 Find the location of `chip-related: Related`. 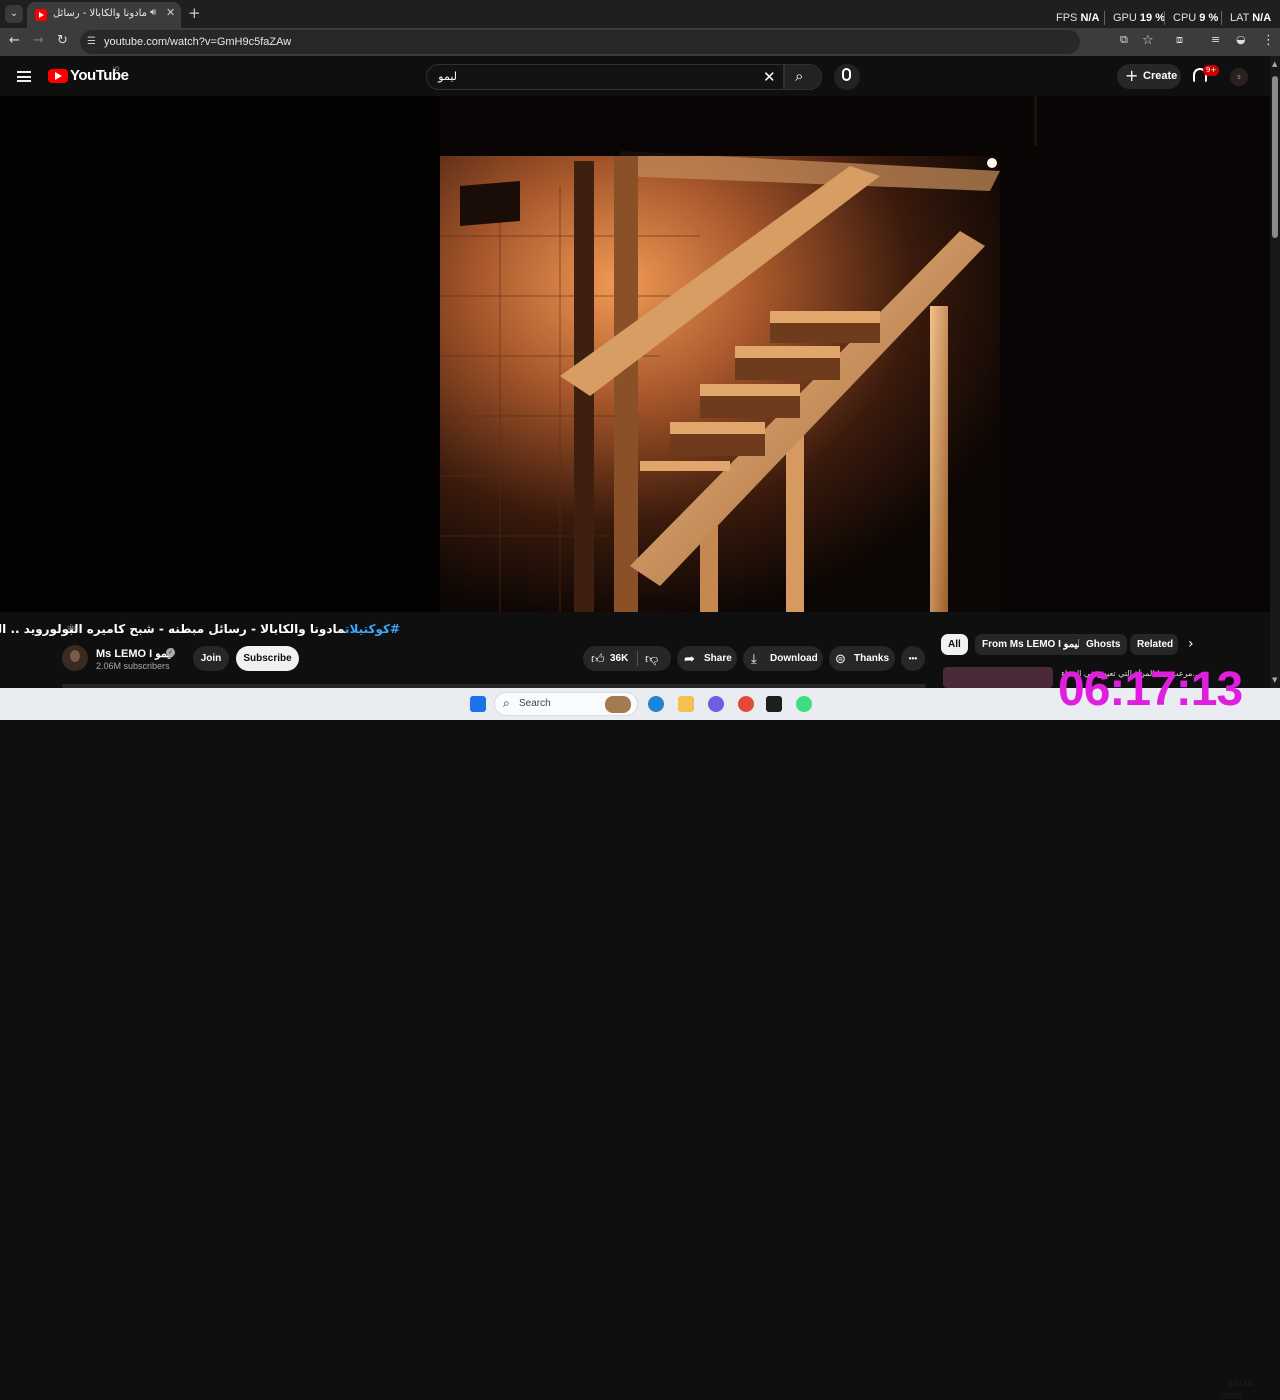

chip-related: Related is located at coordinates (1154, 644).